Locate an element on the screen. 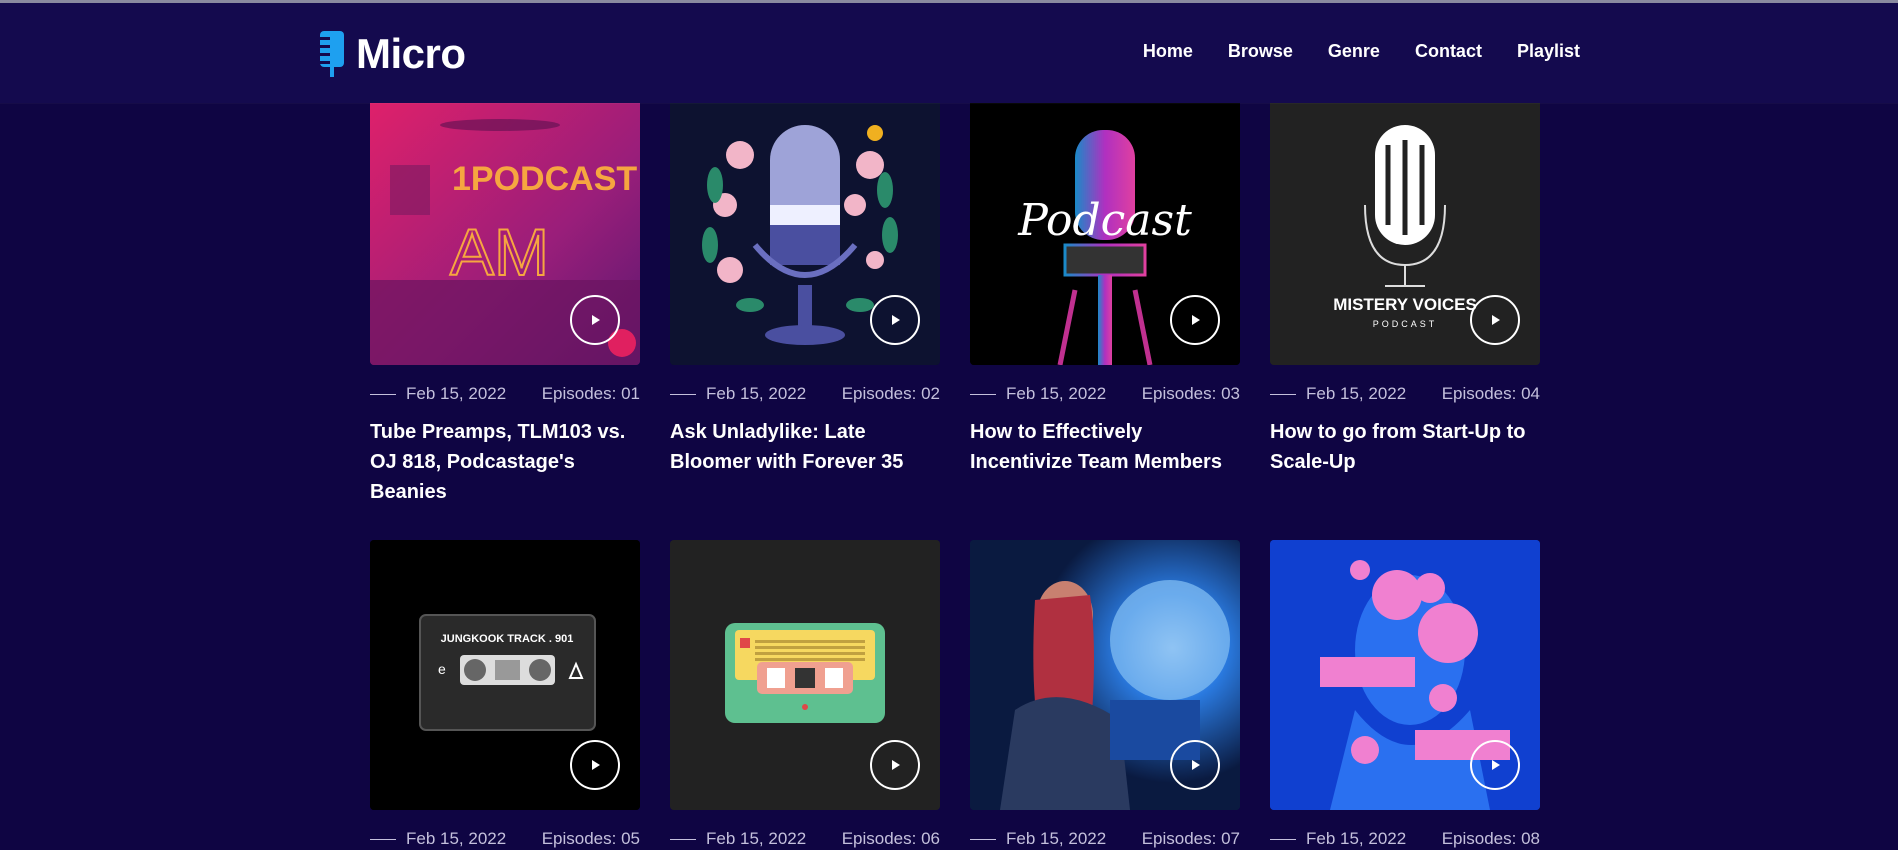 The image size is (1898, 850). podcast-title: How to go from Start-Up to Scale-Up is located at coordinates (1405, 447).